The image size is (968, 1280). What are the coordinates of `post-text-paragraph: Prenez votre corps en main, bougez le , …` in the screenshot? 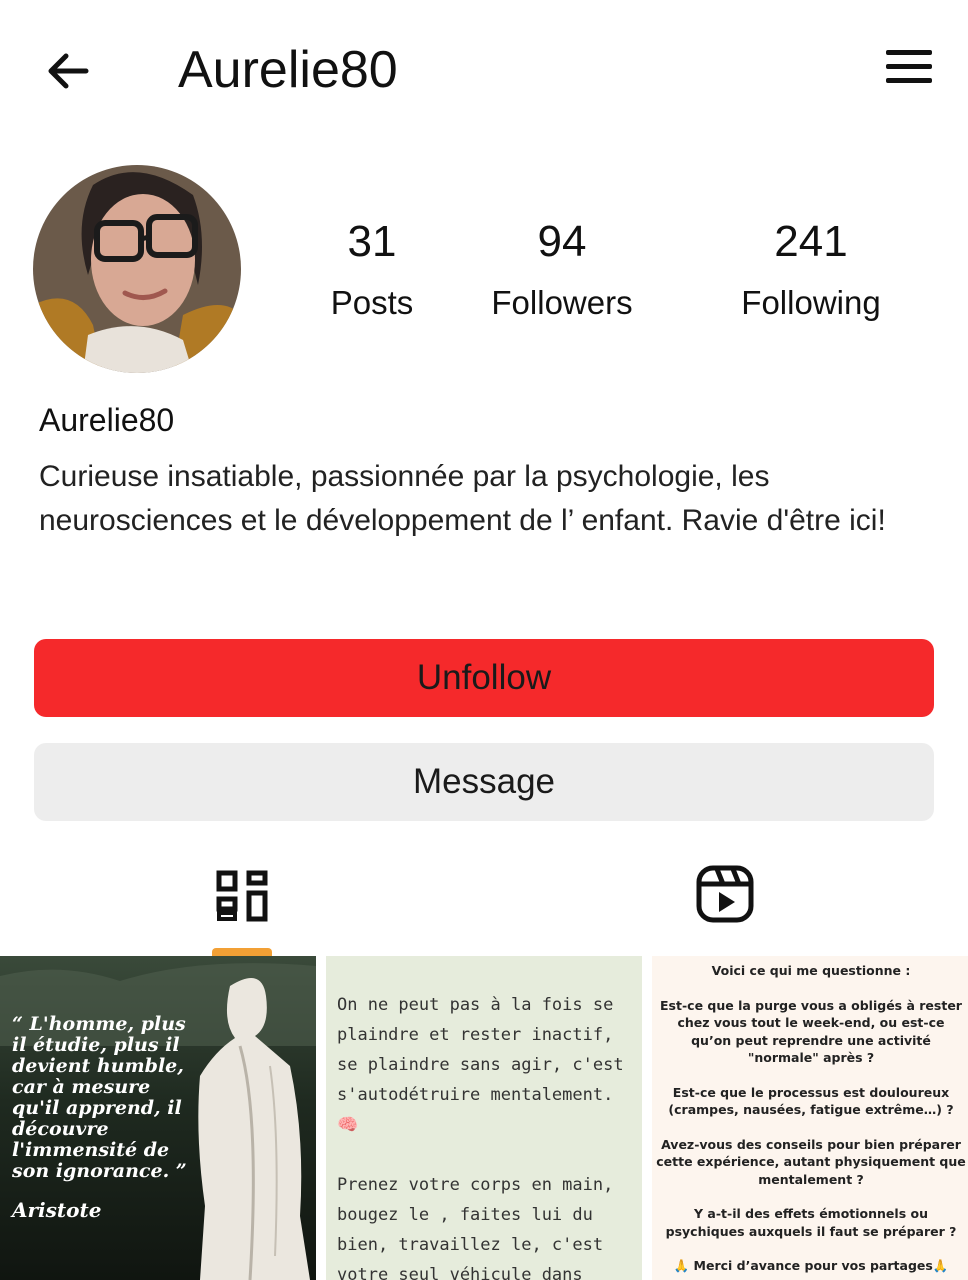 It's located at (475, 1227).